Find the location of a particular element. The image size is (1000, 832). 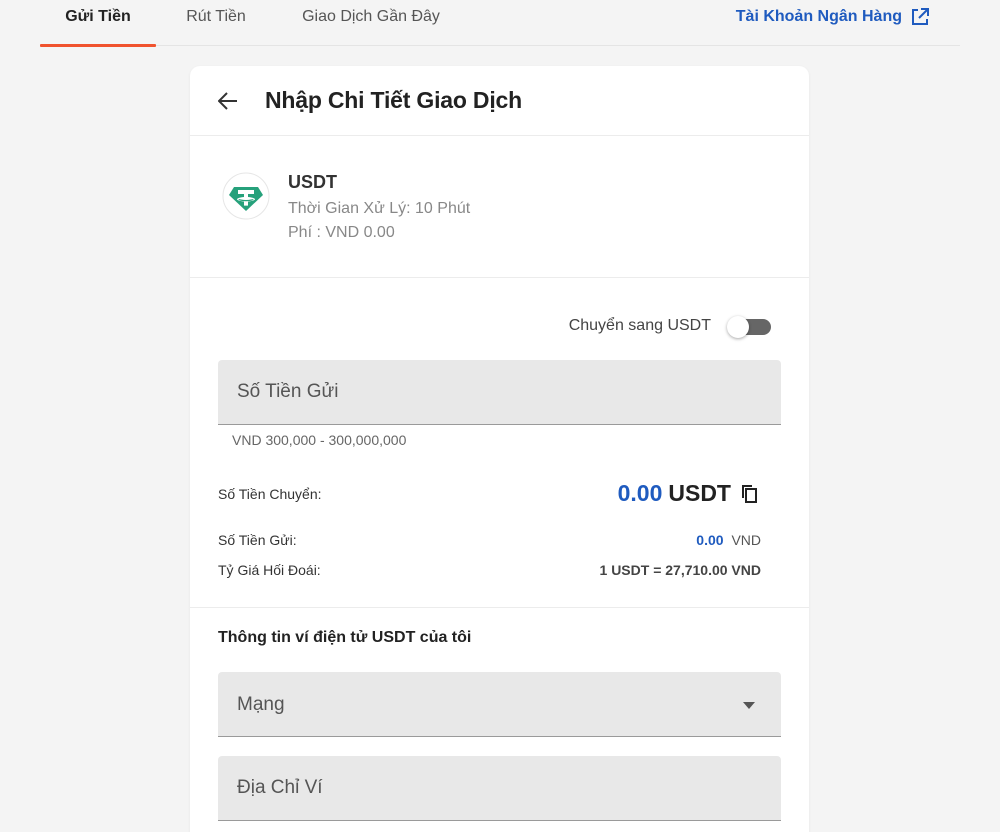

card-header: Nhập Chi Tiết Giao Dịch is located at coordinates (499, 101).